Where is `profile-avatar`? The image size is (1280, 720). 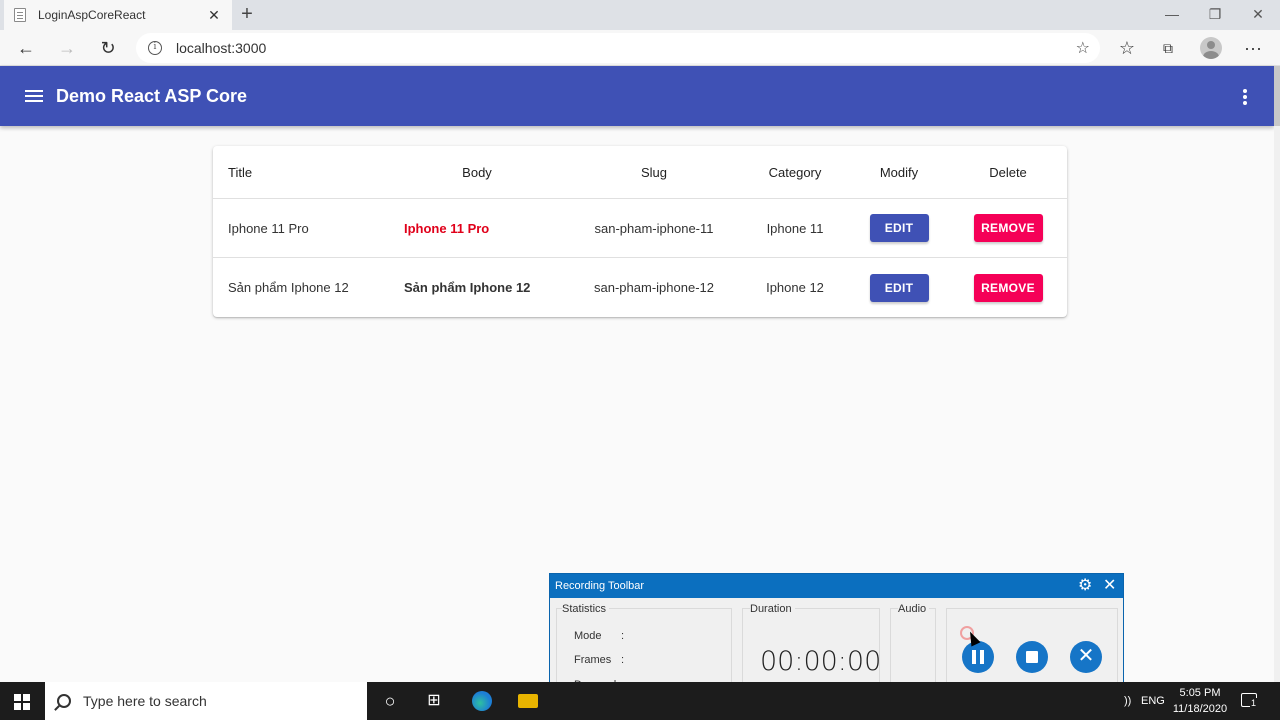
profile-avatar is located at coordinates (1211, 48).